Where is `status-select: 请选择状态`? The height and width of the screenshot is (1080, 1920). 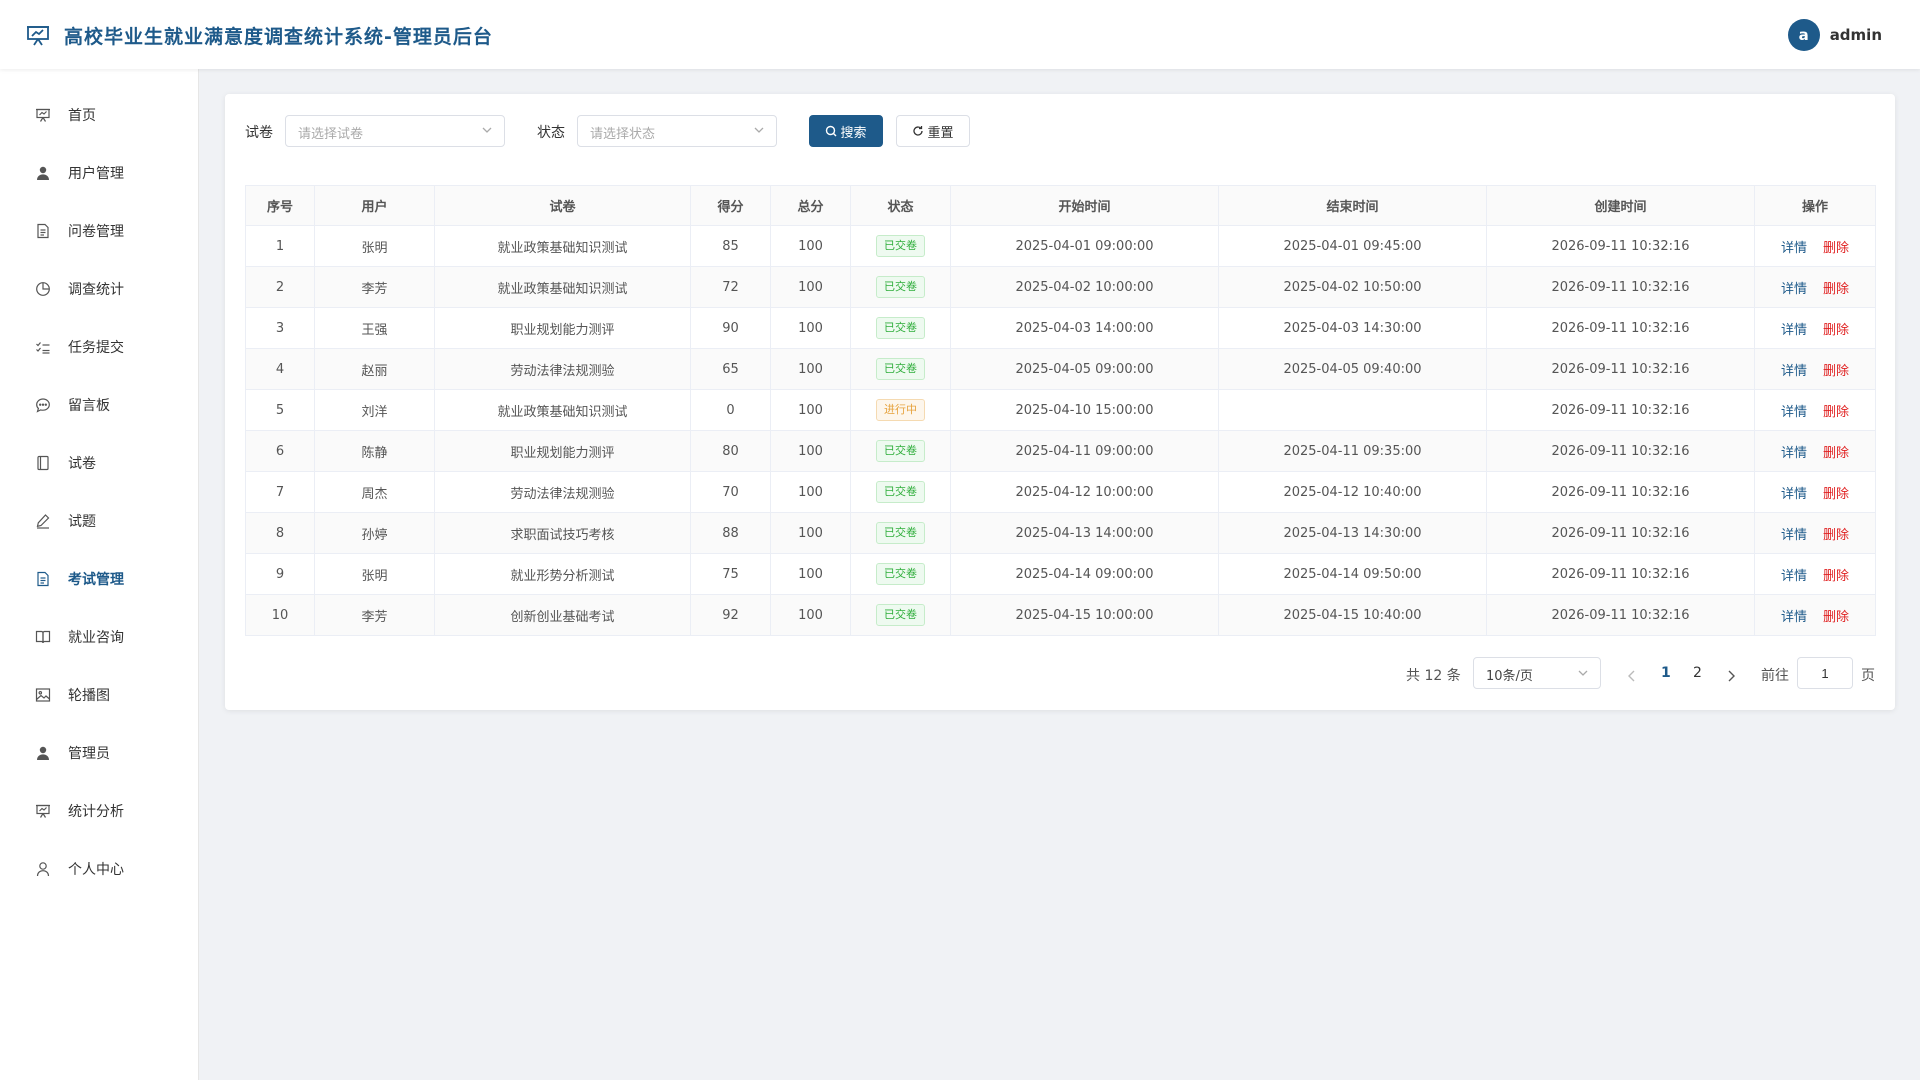
status-select: 请选择状态 is located at coordinates (677, 131).